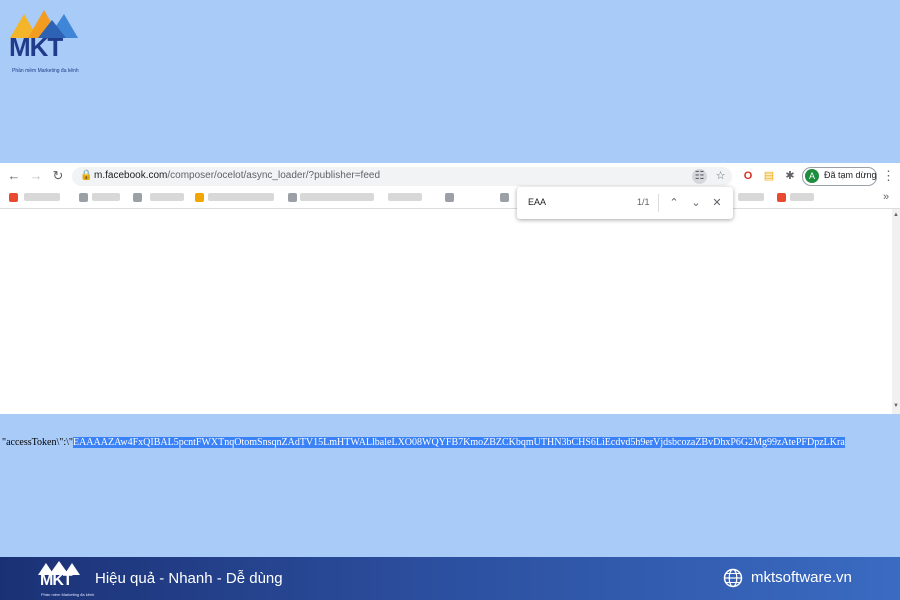  Describe the element at coordinates (896, 215) in the screenshot. I see `scroll-up-icon: ▲` at that location.